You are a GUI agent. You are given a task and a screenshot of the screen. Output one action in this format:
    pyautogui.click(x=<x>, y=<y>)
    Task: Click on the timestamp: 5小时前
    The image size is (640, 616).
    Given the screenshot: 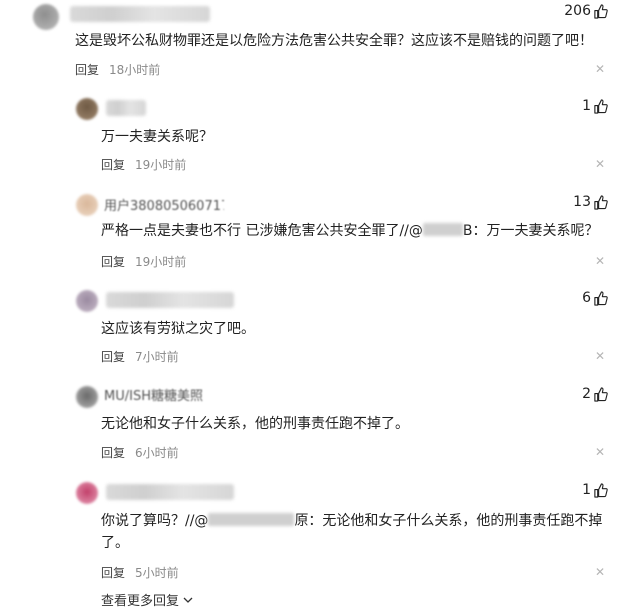 What is the action you would take?
    pyautogui.click(x=157, y=573)
    